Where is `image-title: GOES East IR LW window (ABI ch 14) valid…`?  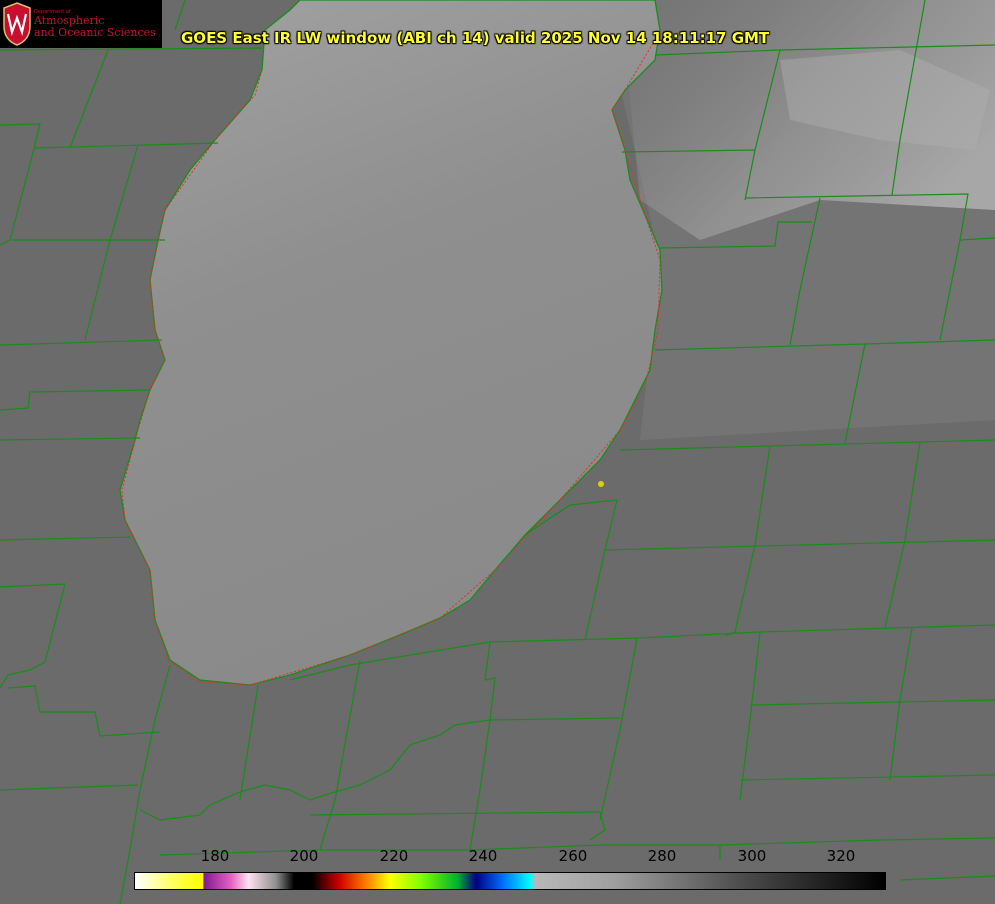
image-title: GOES East IR LW window (ABI ch 14) valid… is located at coordinates (475, 38).